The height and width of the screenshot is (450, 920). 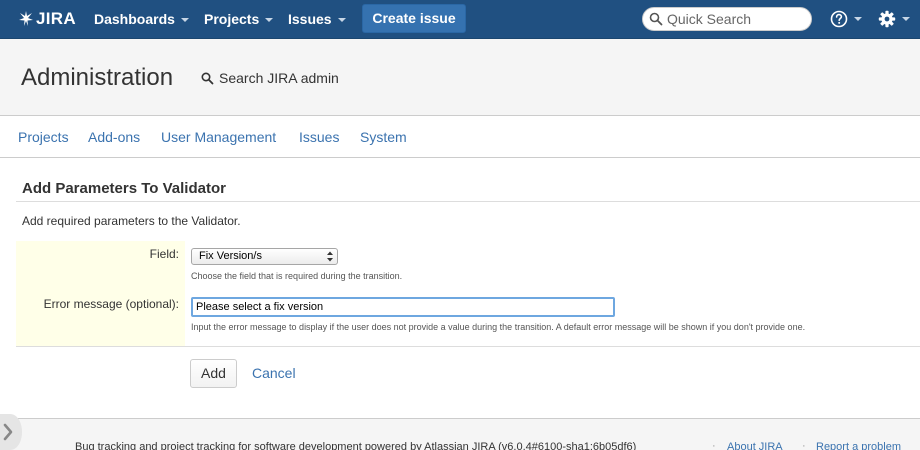 What do you see at coordinates (330, 256) in the screenshot?
I see `select-arrows-icon` at bounding box center [330, 256].